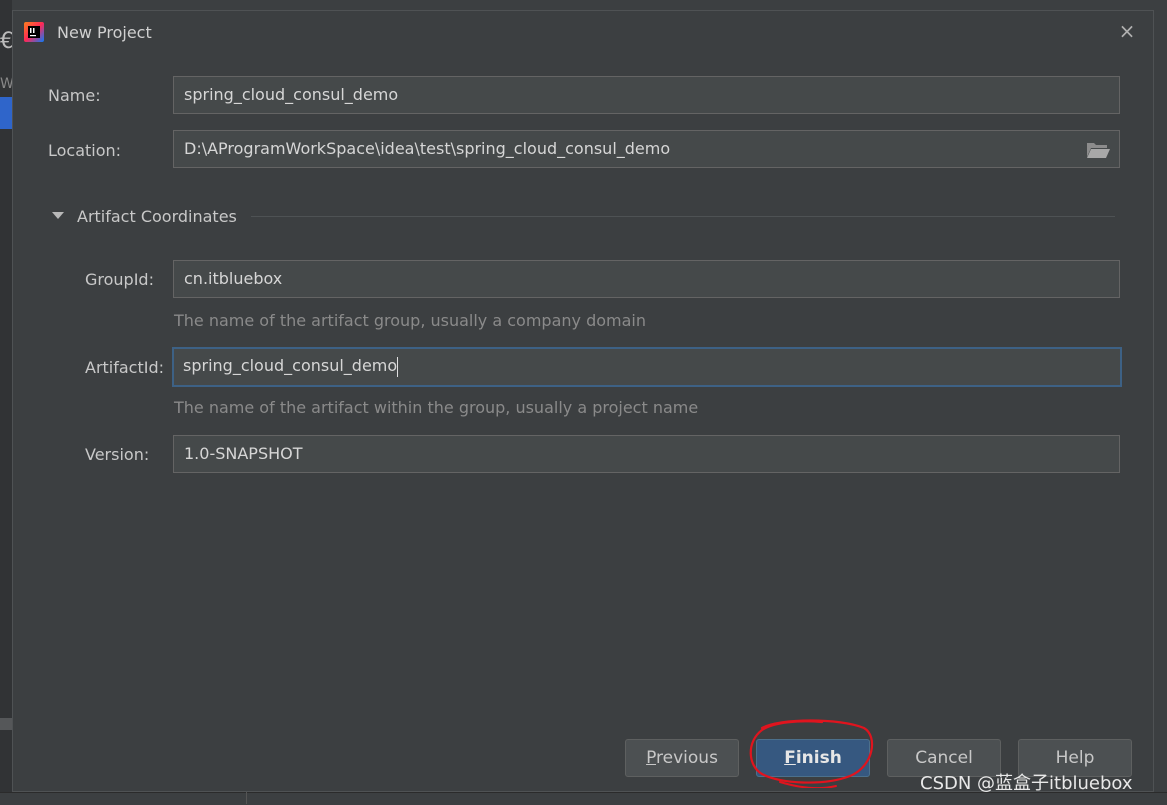 This screenshot has width=1167, height=805. I want to click on section-divider, so click(683, 216).